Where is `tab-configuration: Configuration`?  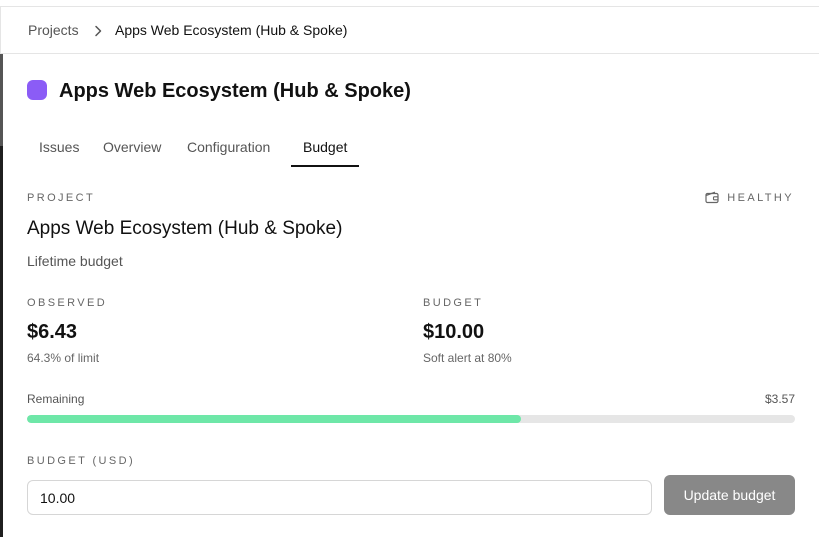 tab-configuration: Configuration is located at coordinates (228, 148).